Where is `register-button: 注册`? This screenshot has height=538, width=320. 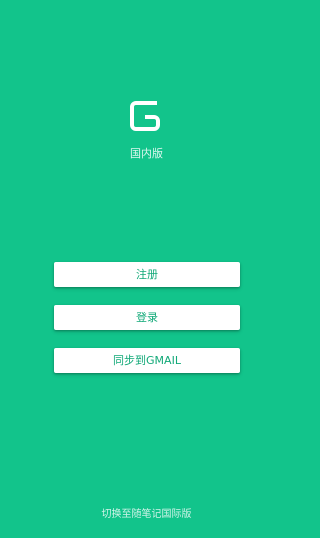 register-button: 注册 is located at coordinates (147, 274).